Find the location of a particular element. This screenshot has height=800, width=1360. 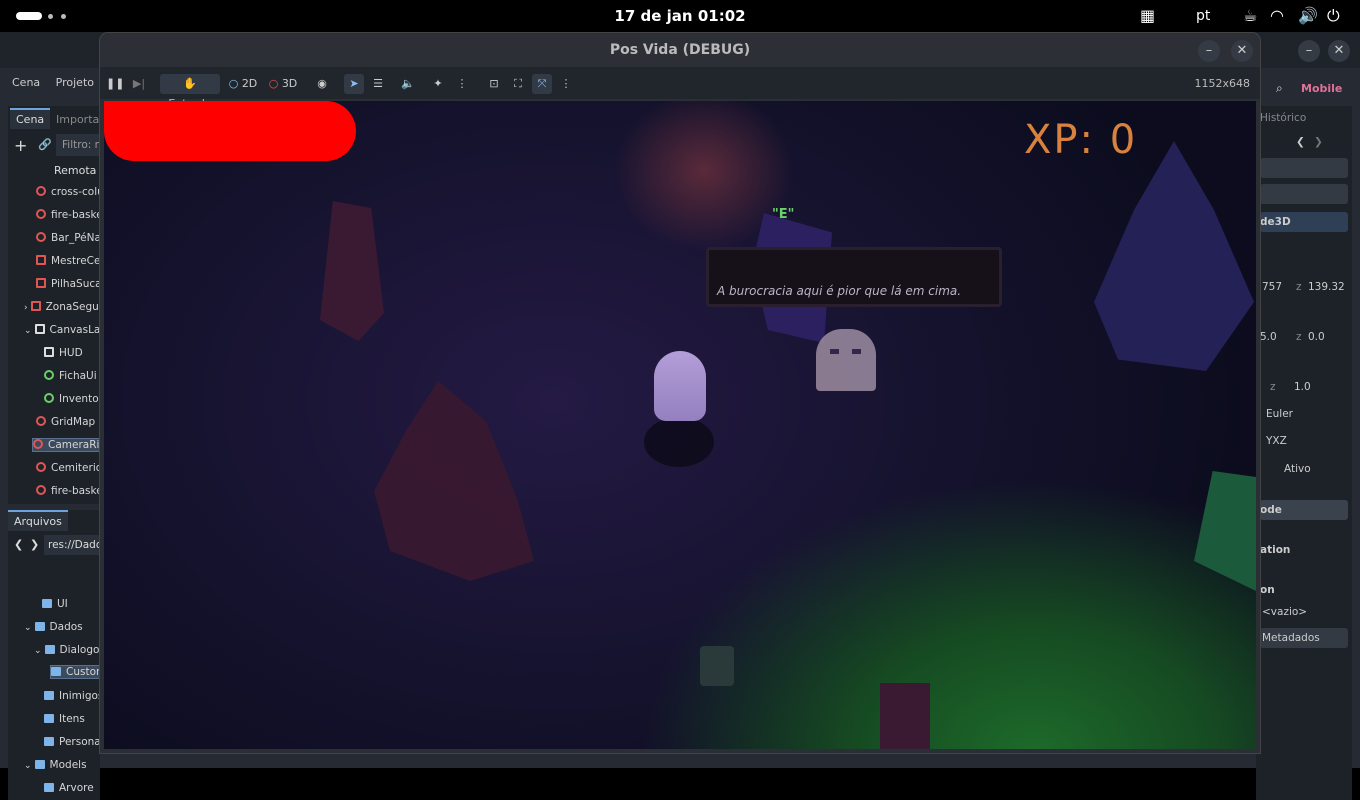

editor-close-button: ✕ is located at coordinates (1339, 51).